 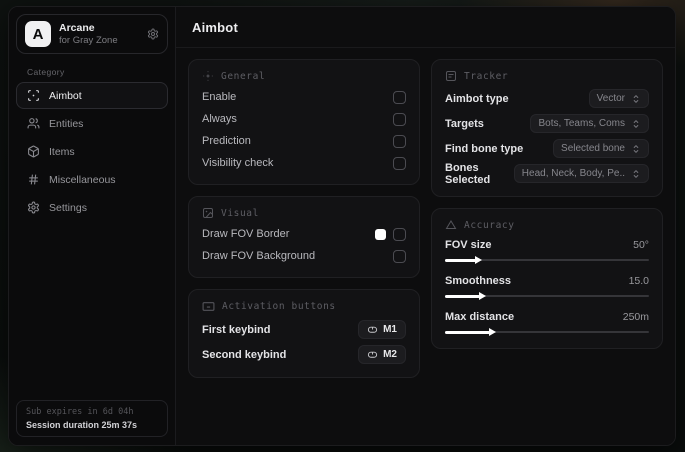 What do you see at coordinates (451, 76) in the screenshot?
I see `list-box-icon` at bounding box center [451, 76].